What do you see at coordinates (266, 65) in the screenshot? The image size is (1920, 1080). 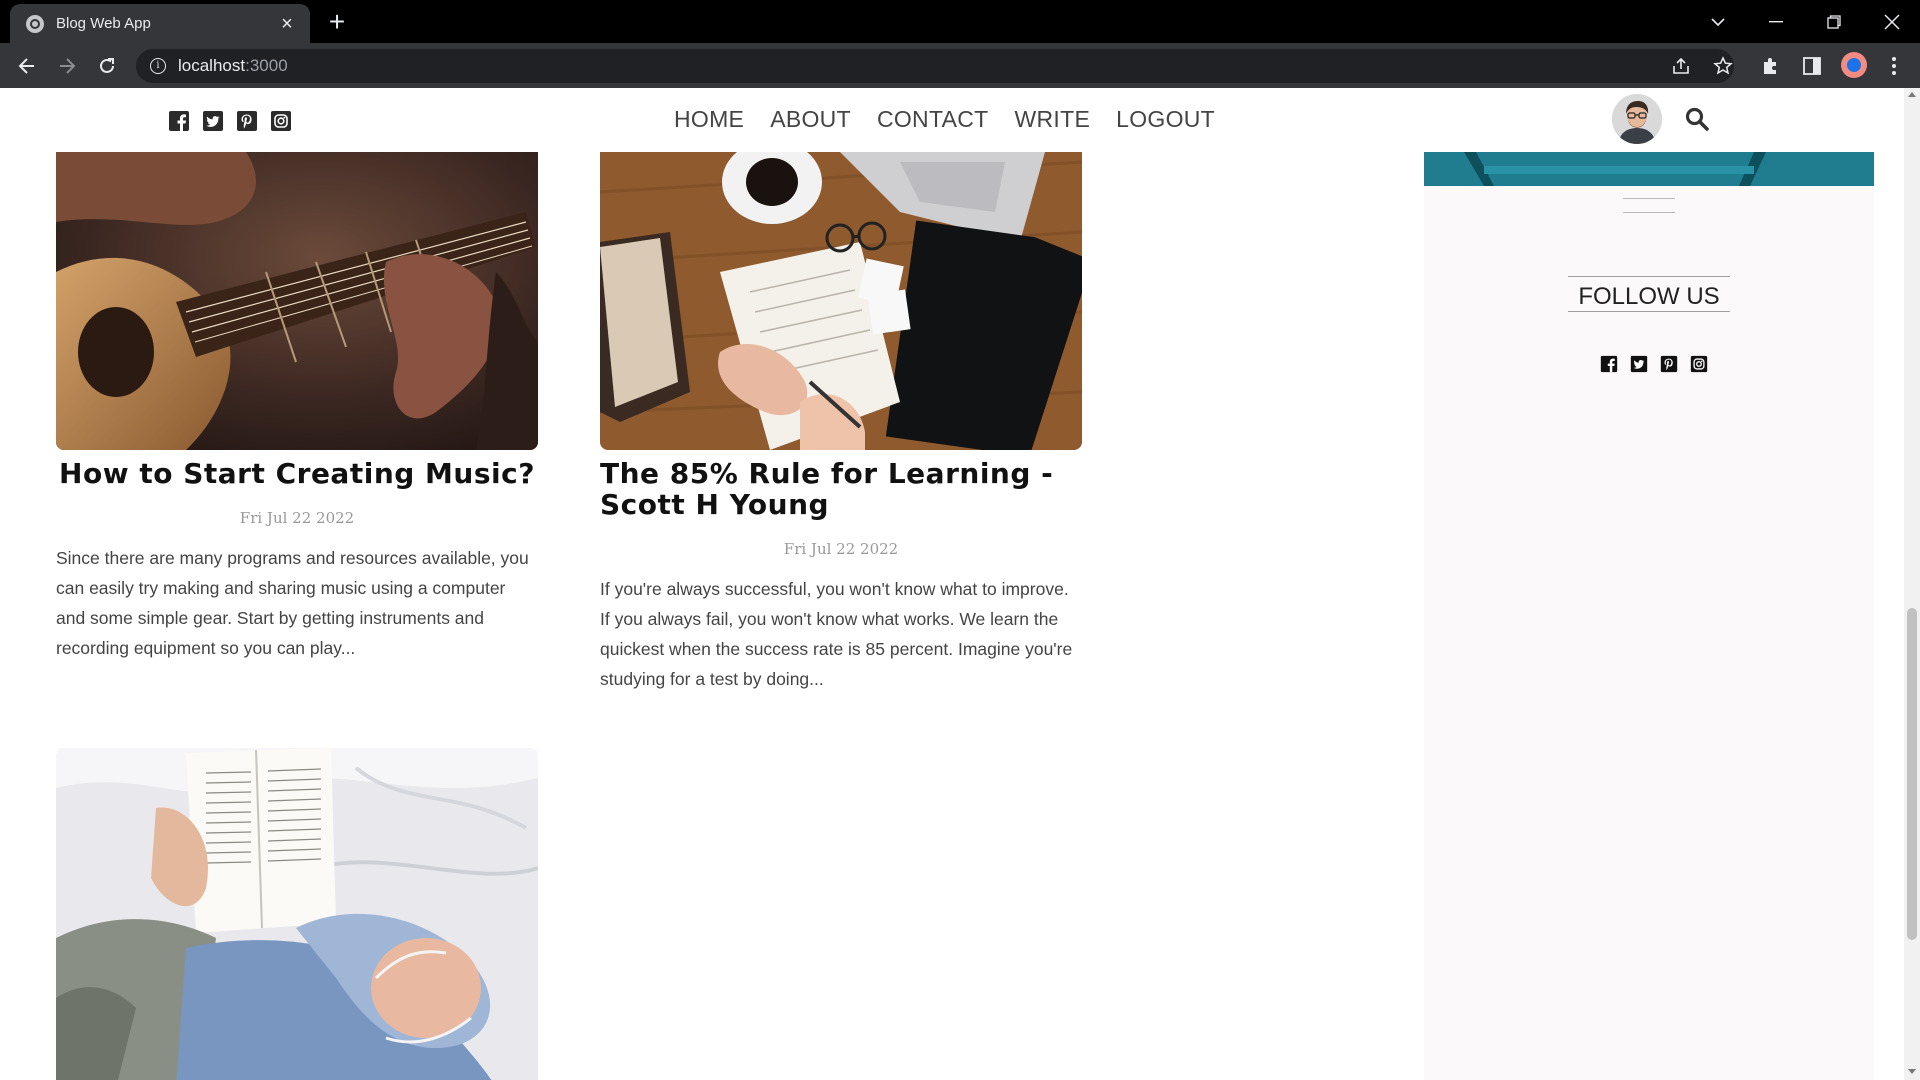 I see `url-port: :3000` at bounding box center [266, 65].